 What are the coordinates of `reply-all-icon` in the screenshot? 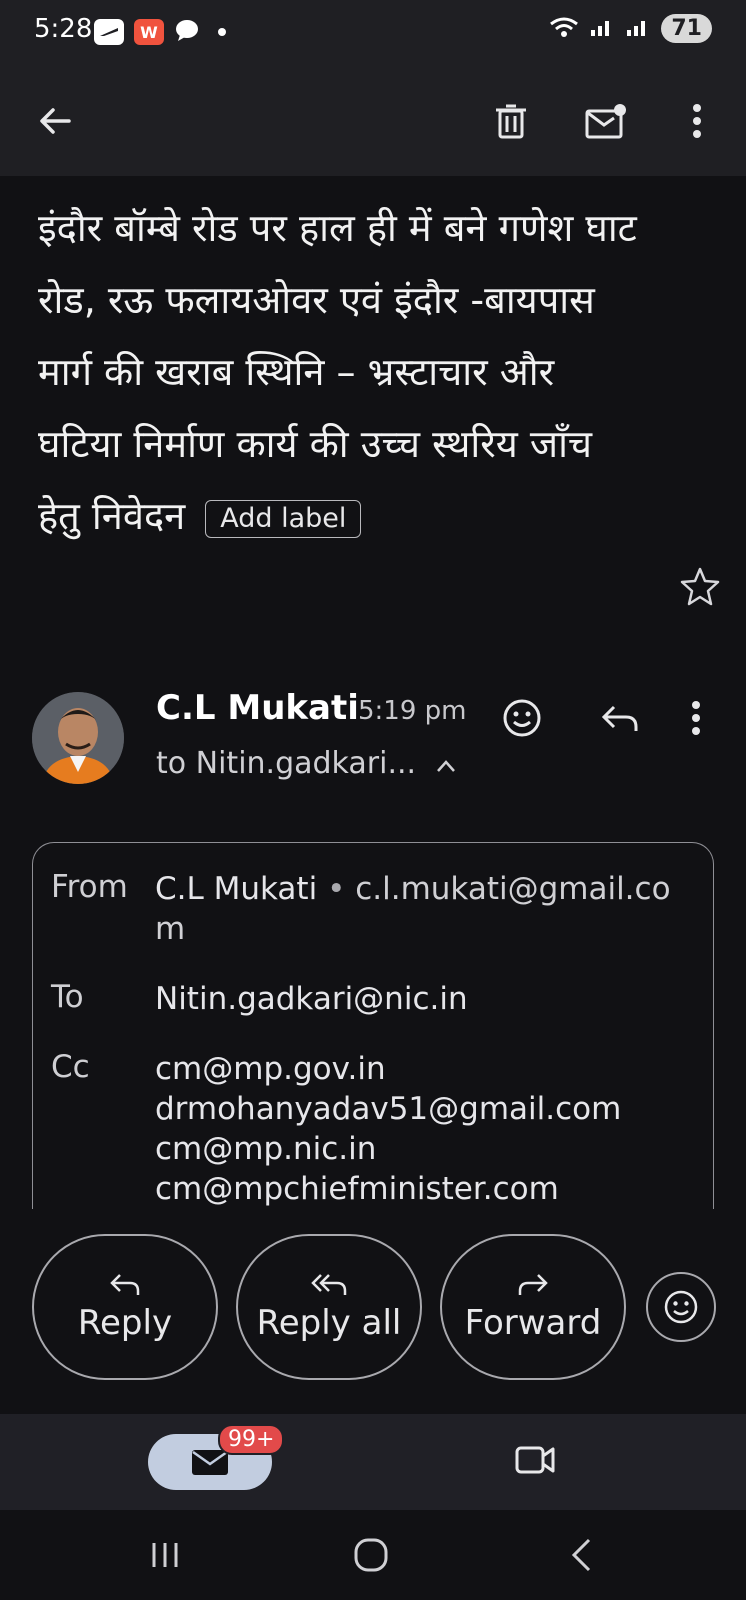 It's located at (329, 1284).